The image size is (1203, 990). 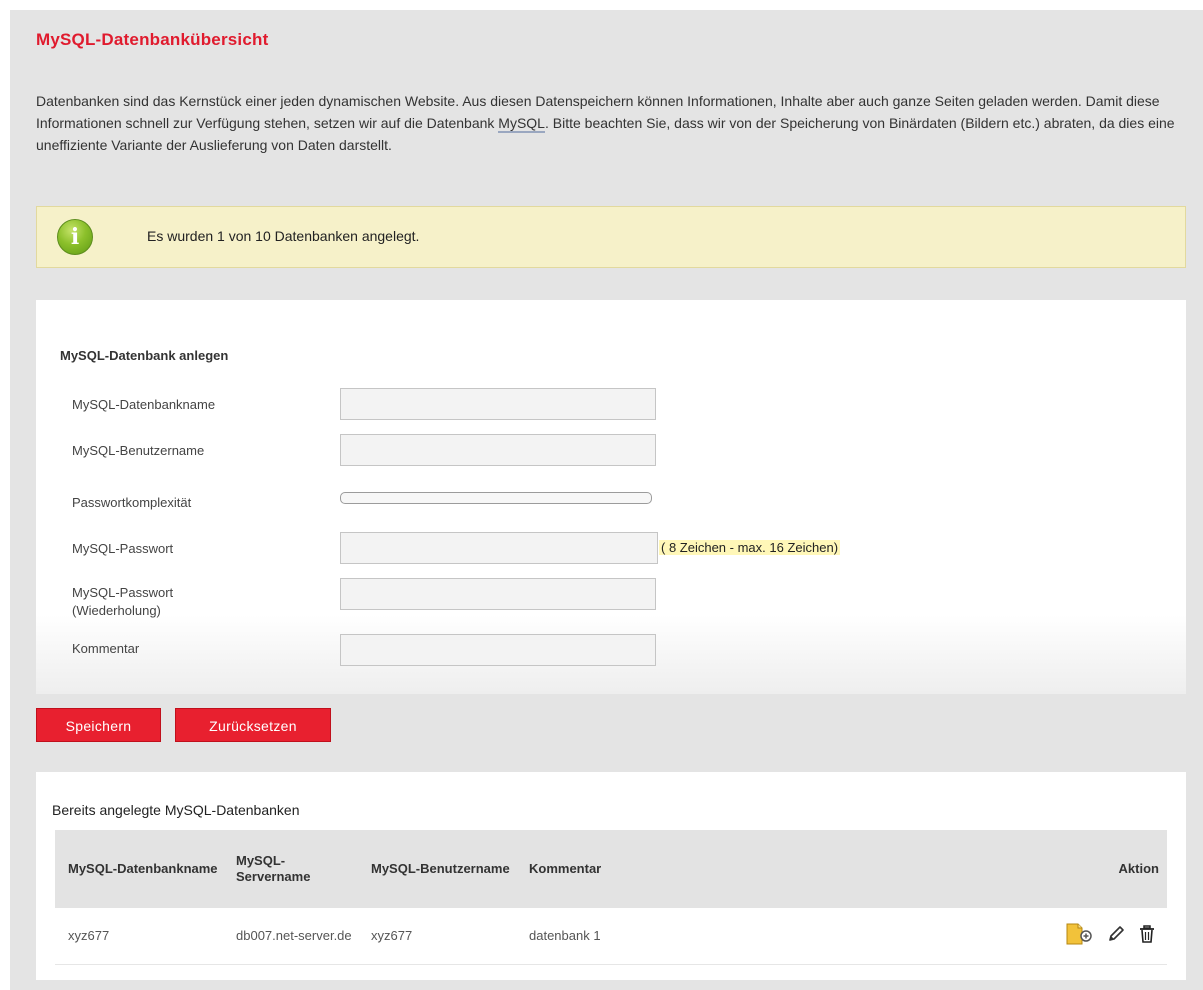 What do you see at coordinates (253, 725) in the screenshot?
I see `reset-button: Zurücksetzen` at bounding box center [253, 725].